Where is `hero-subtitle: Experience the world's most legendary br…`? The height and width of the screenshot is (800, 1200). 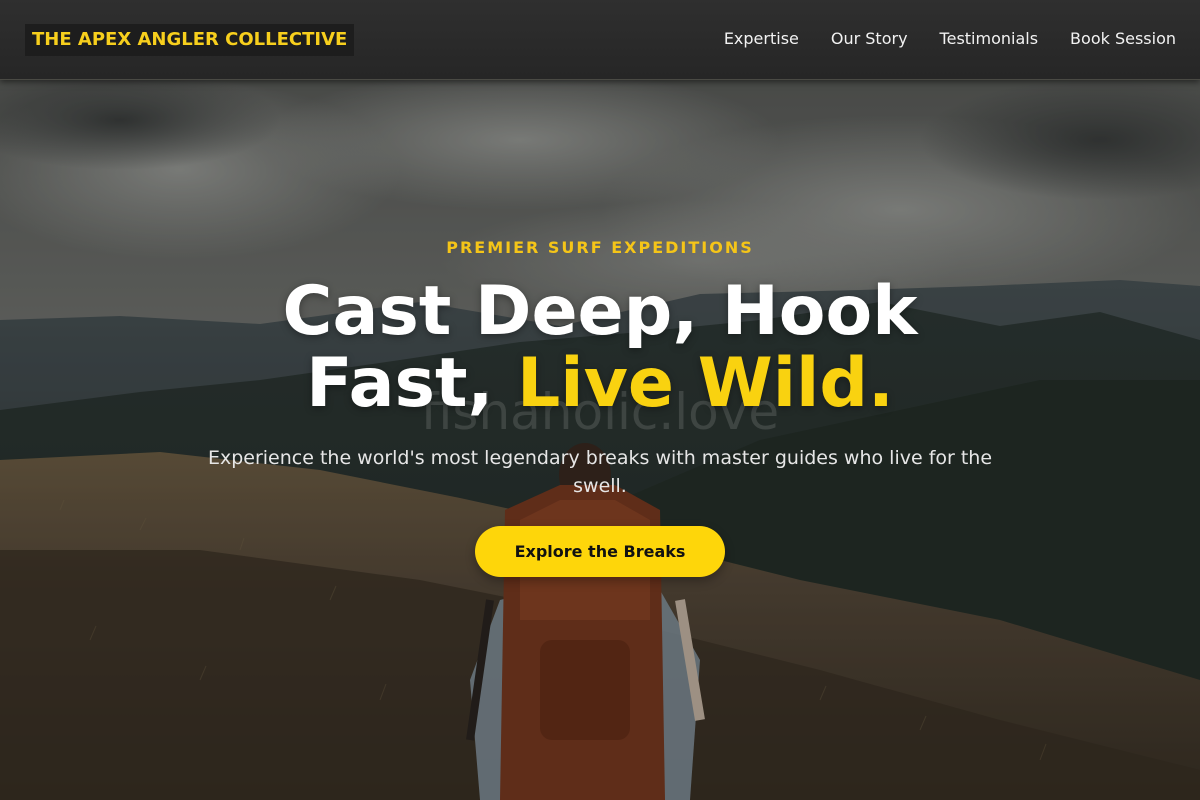 hero-subtitle: Experience the world's most legendary br… is located at coordinates (600, 472).